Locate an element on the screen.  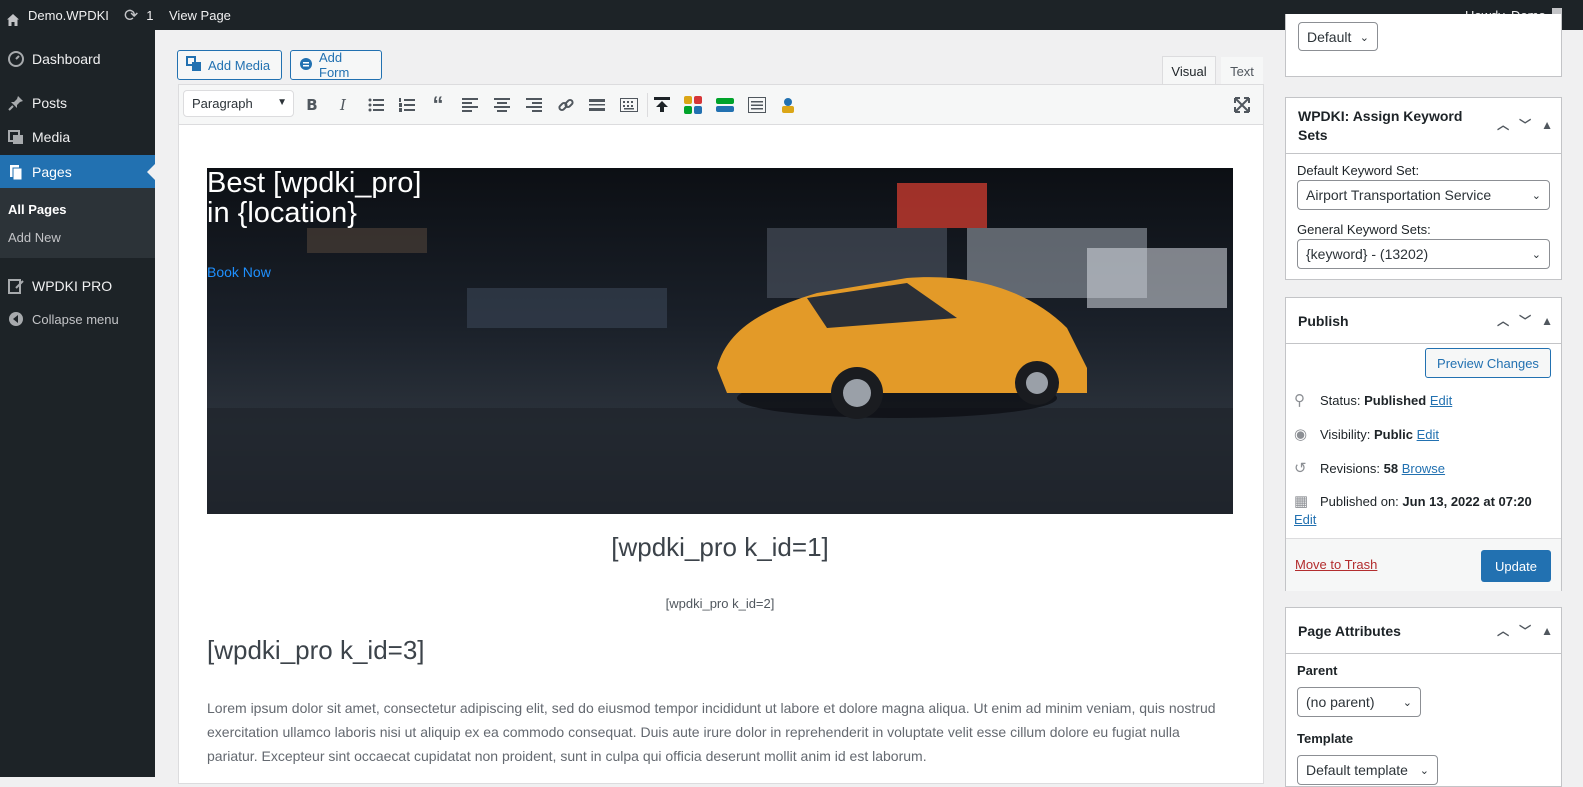
sidebar-label-posts: Posts is located at coordinates (50, 103).